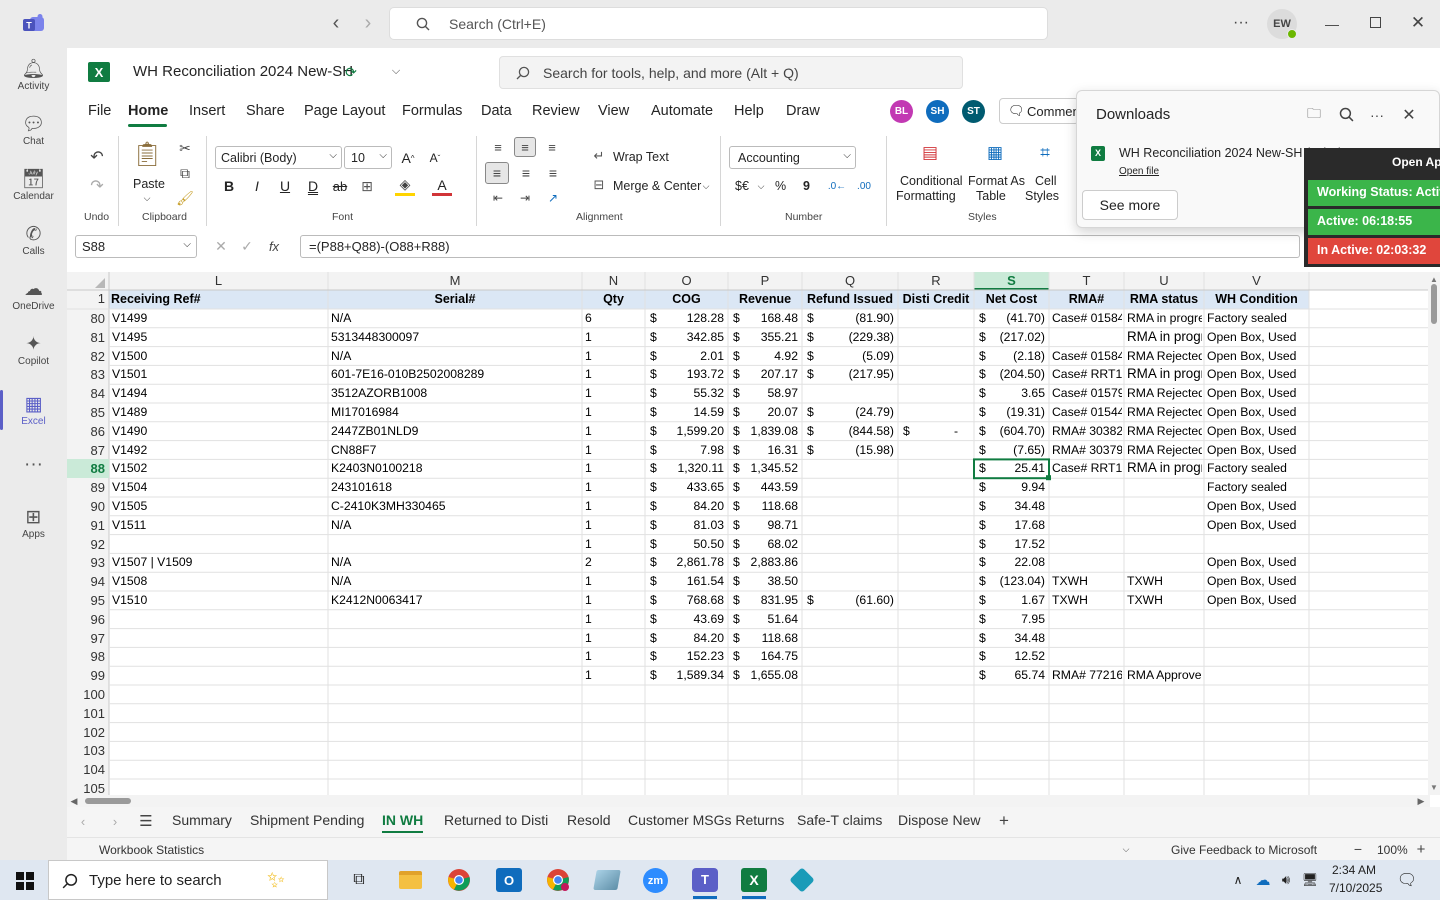 This screenshot has height=900, width=1440. What do you see at coordinates (219, 356) in the screenshot?
I see `data-cell: V1500` at bounding box center [219, 356].